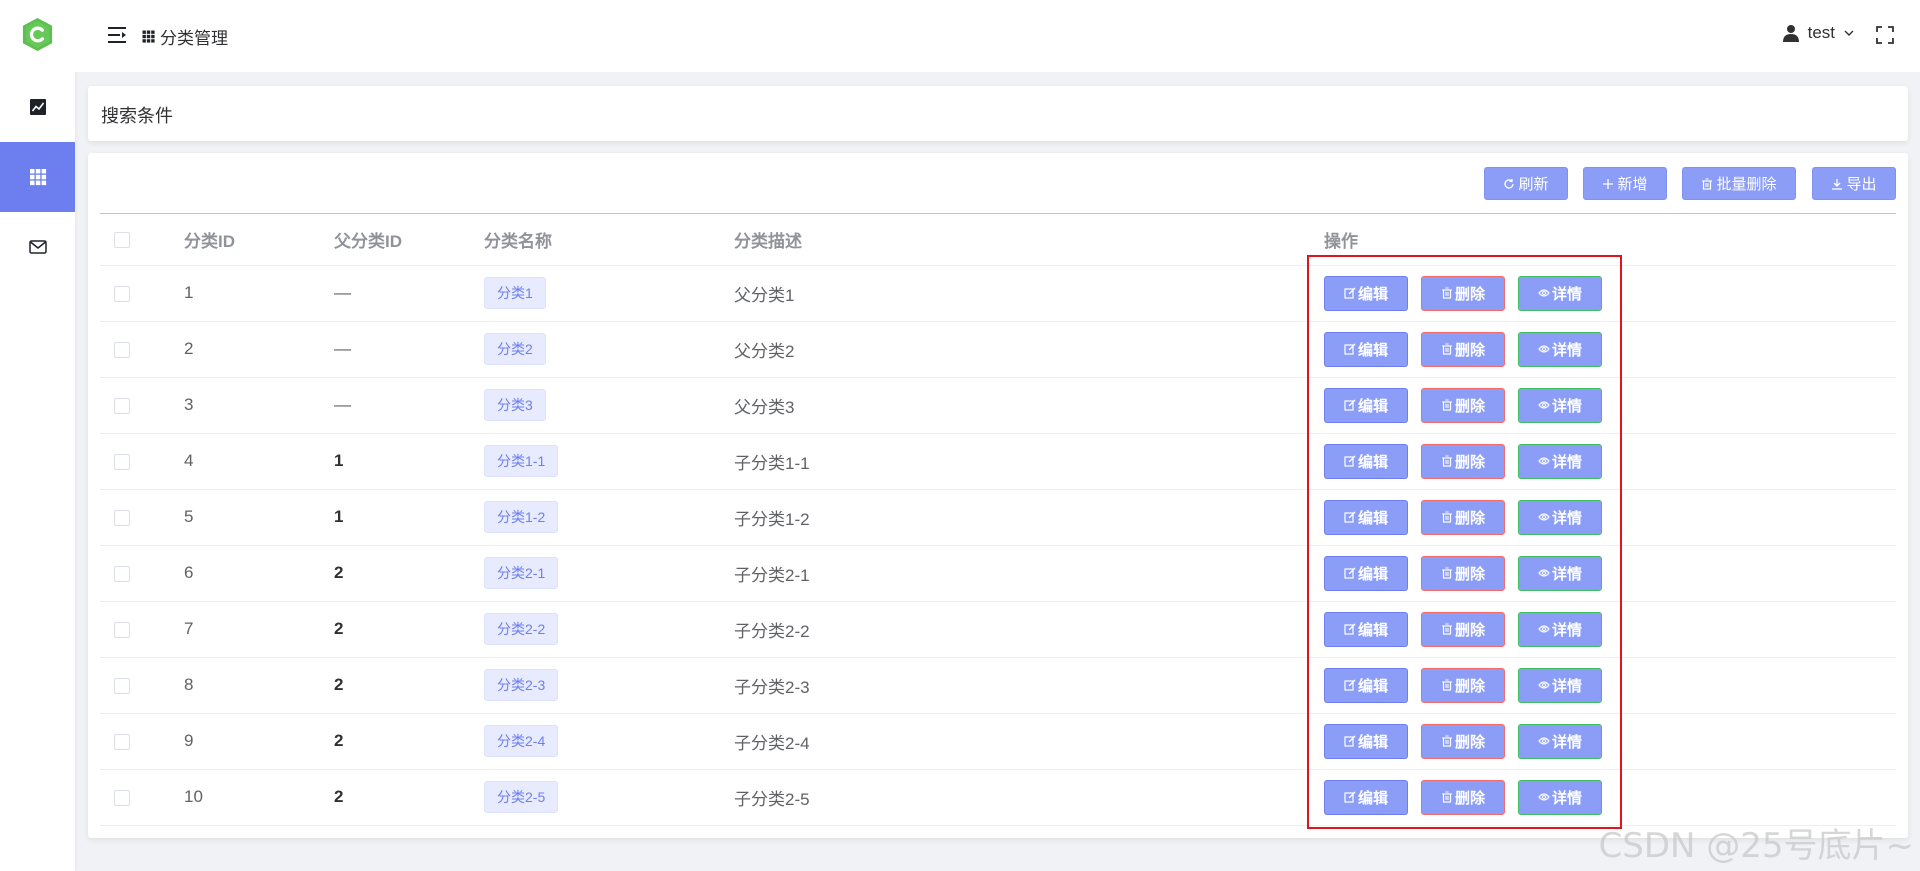  I want to click on user-menu: test, so click(1818, 33).